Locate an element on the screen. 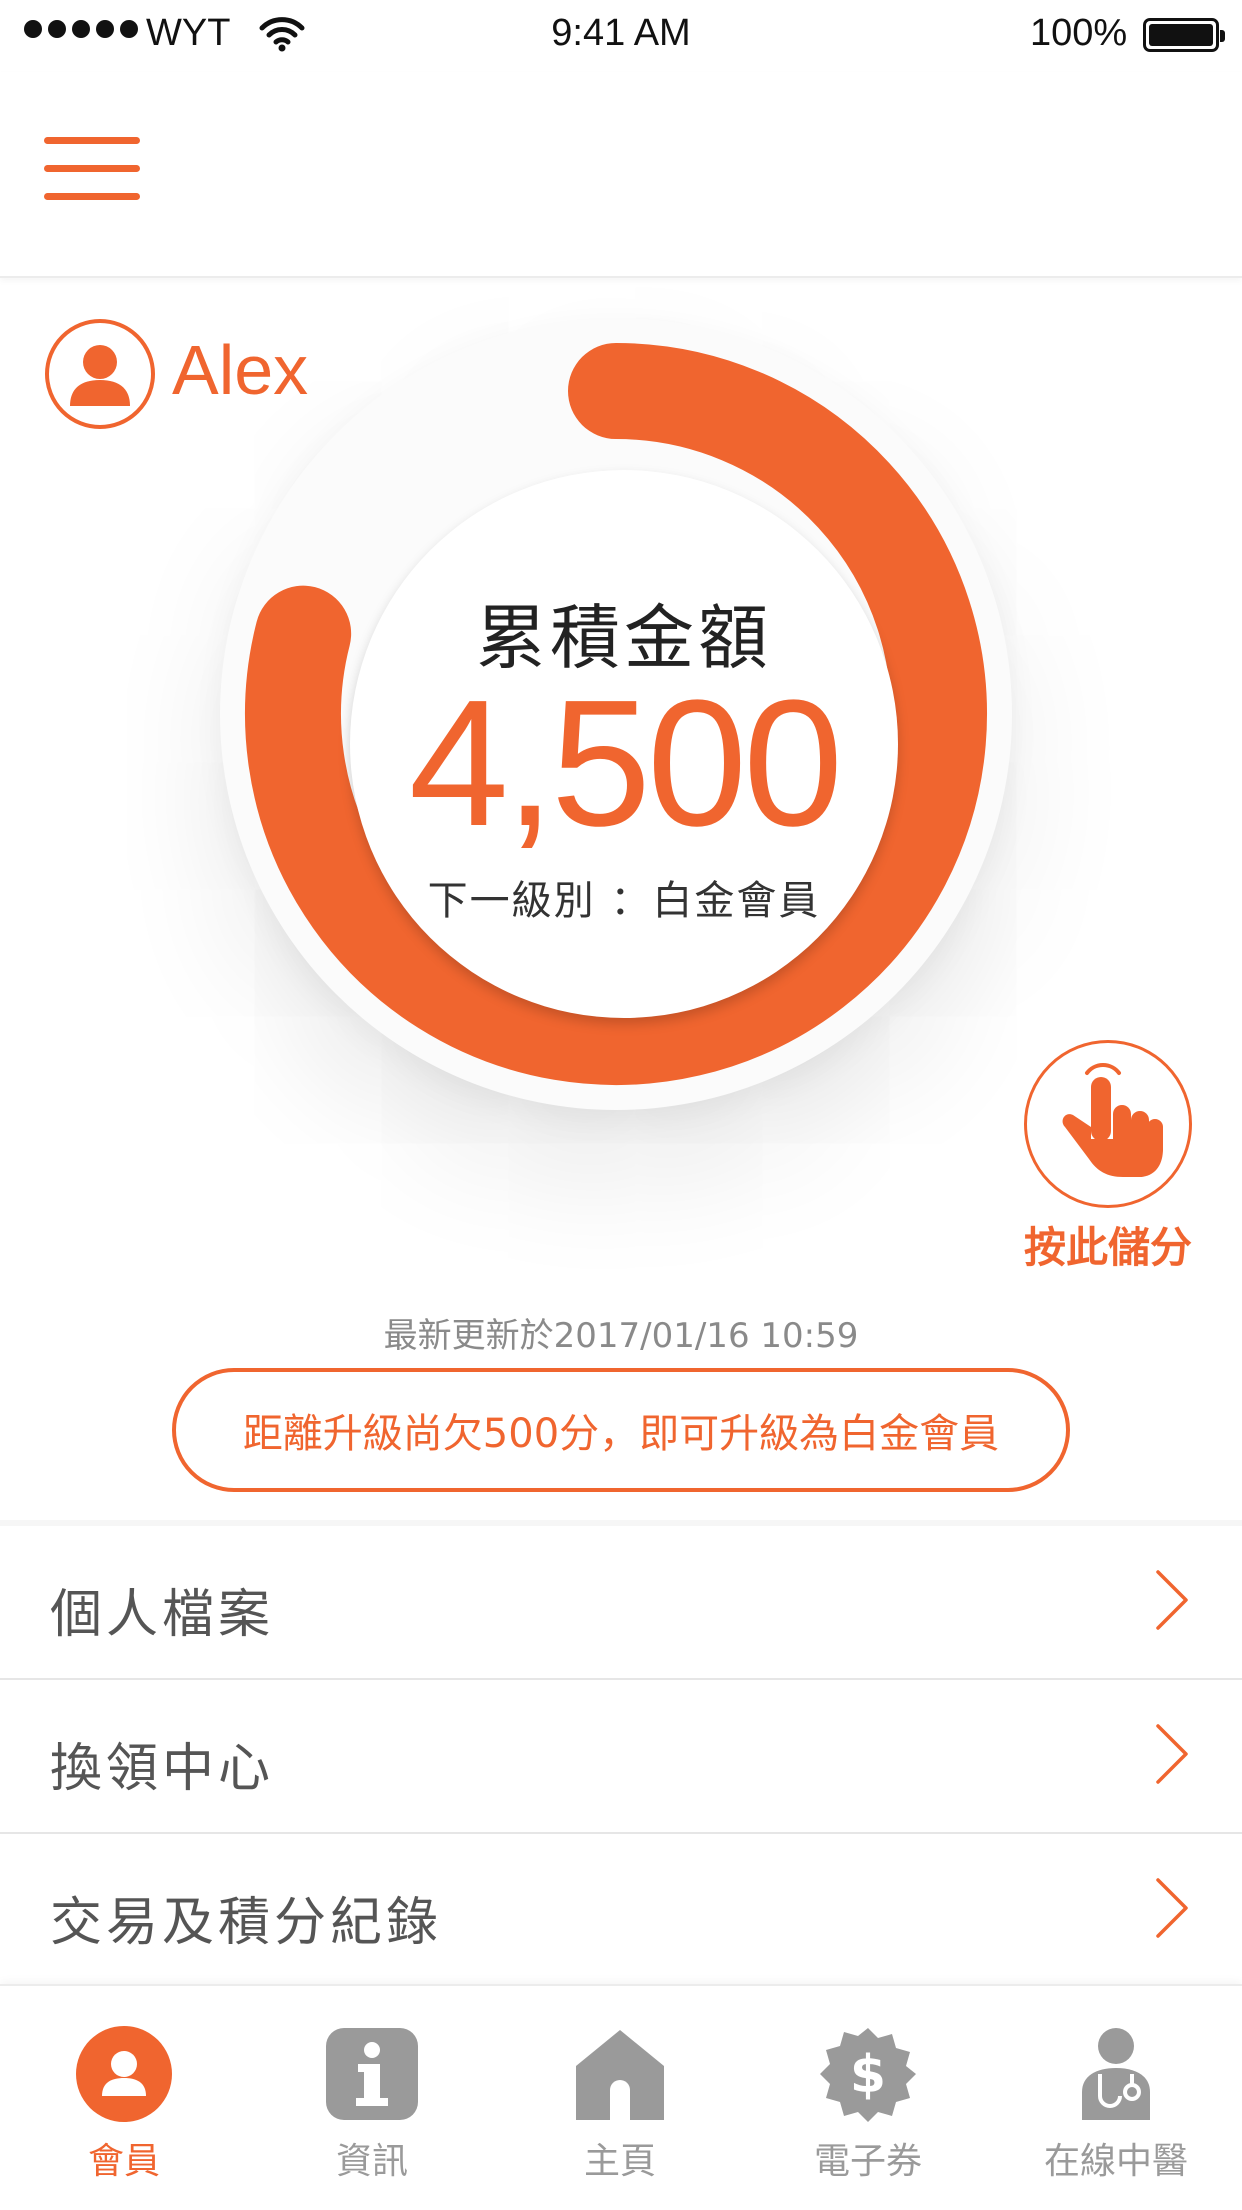 This screenshot has height=2210, width=1242. battery-percentage: 100% is located at coordinates (1079, 33).